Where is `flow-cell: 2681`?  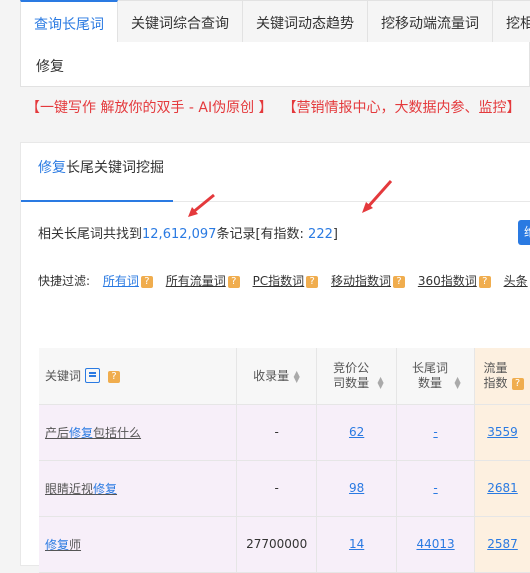 flow-cell: 2681 is located at coordinates (502, 488).